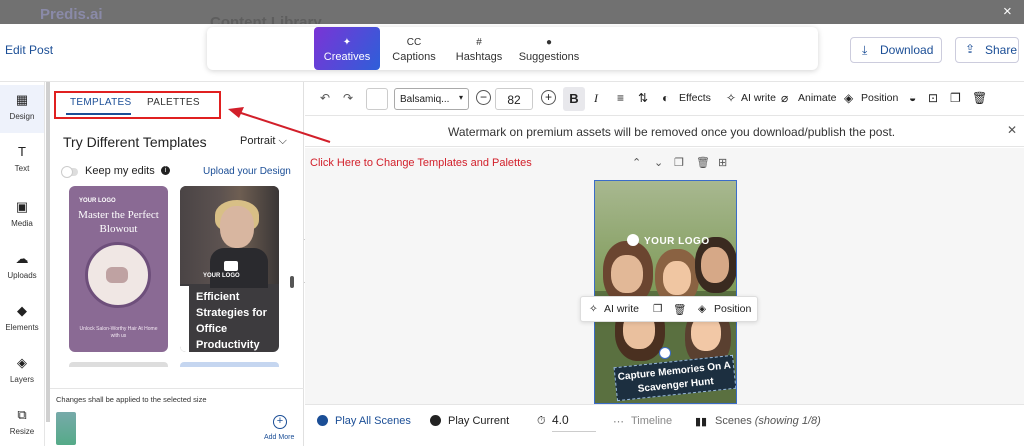 This screenshot has width=1024, height=446. What do you see at coordinates (29, 50) in the screenshot?
I see `edit-post-title: Edit Post` at bounding box center [29, 50].